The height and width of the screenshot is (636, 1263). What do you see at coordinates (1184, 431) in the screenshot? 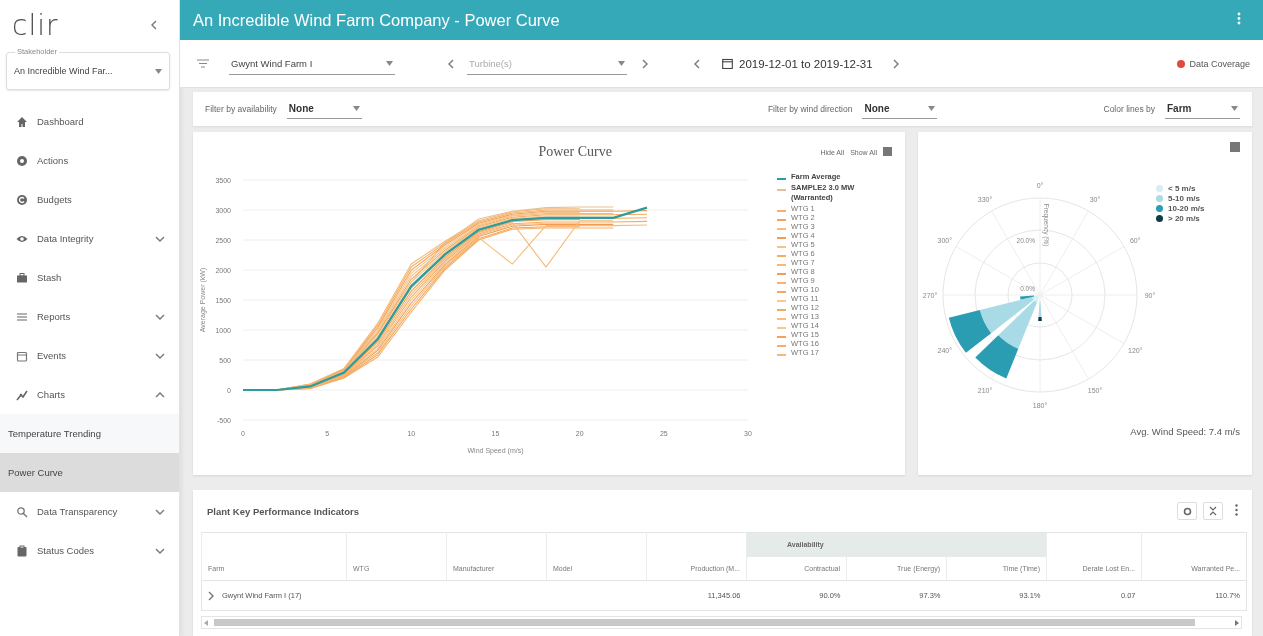
I see `average-wind-speed: Avg. Wind Speed: 7.4 m/s` at bounding box center [1184, 431].